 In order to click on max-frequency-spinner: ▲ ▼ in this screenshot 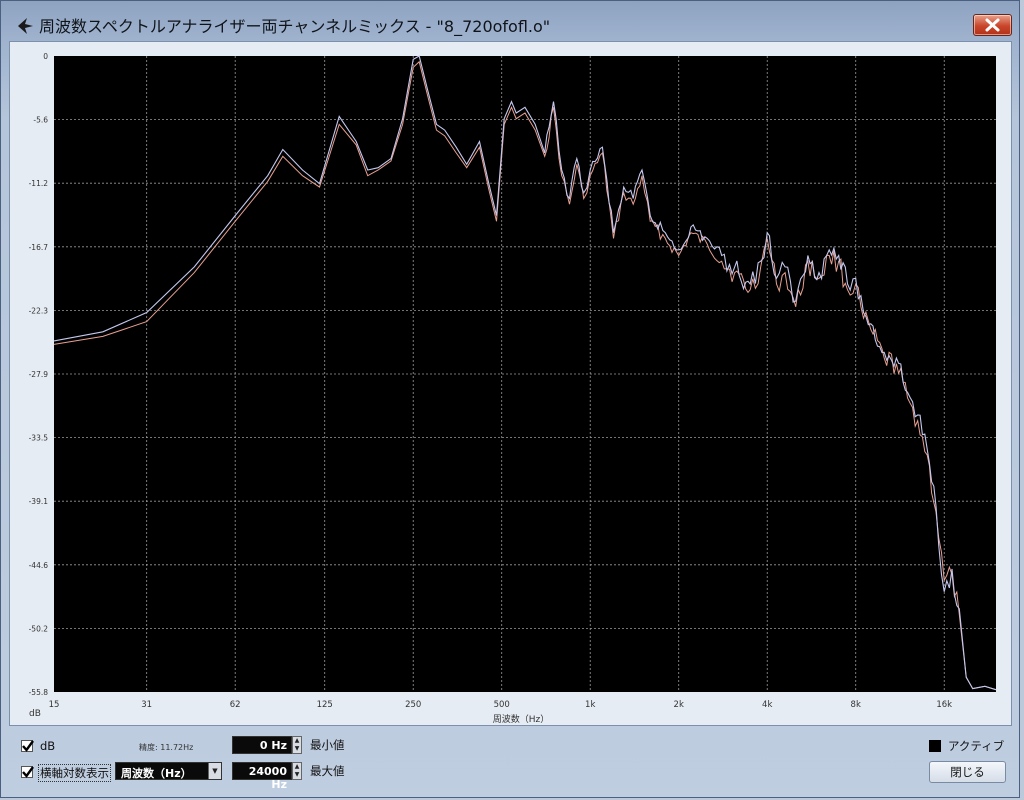, I will do `click(297, 771)`.